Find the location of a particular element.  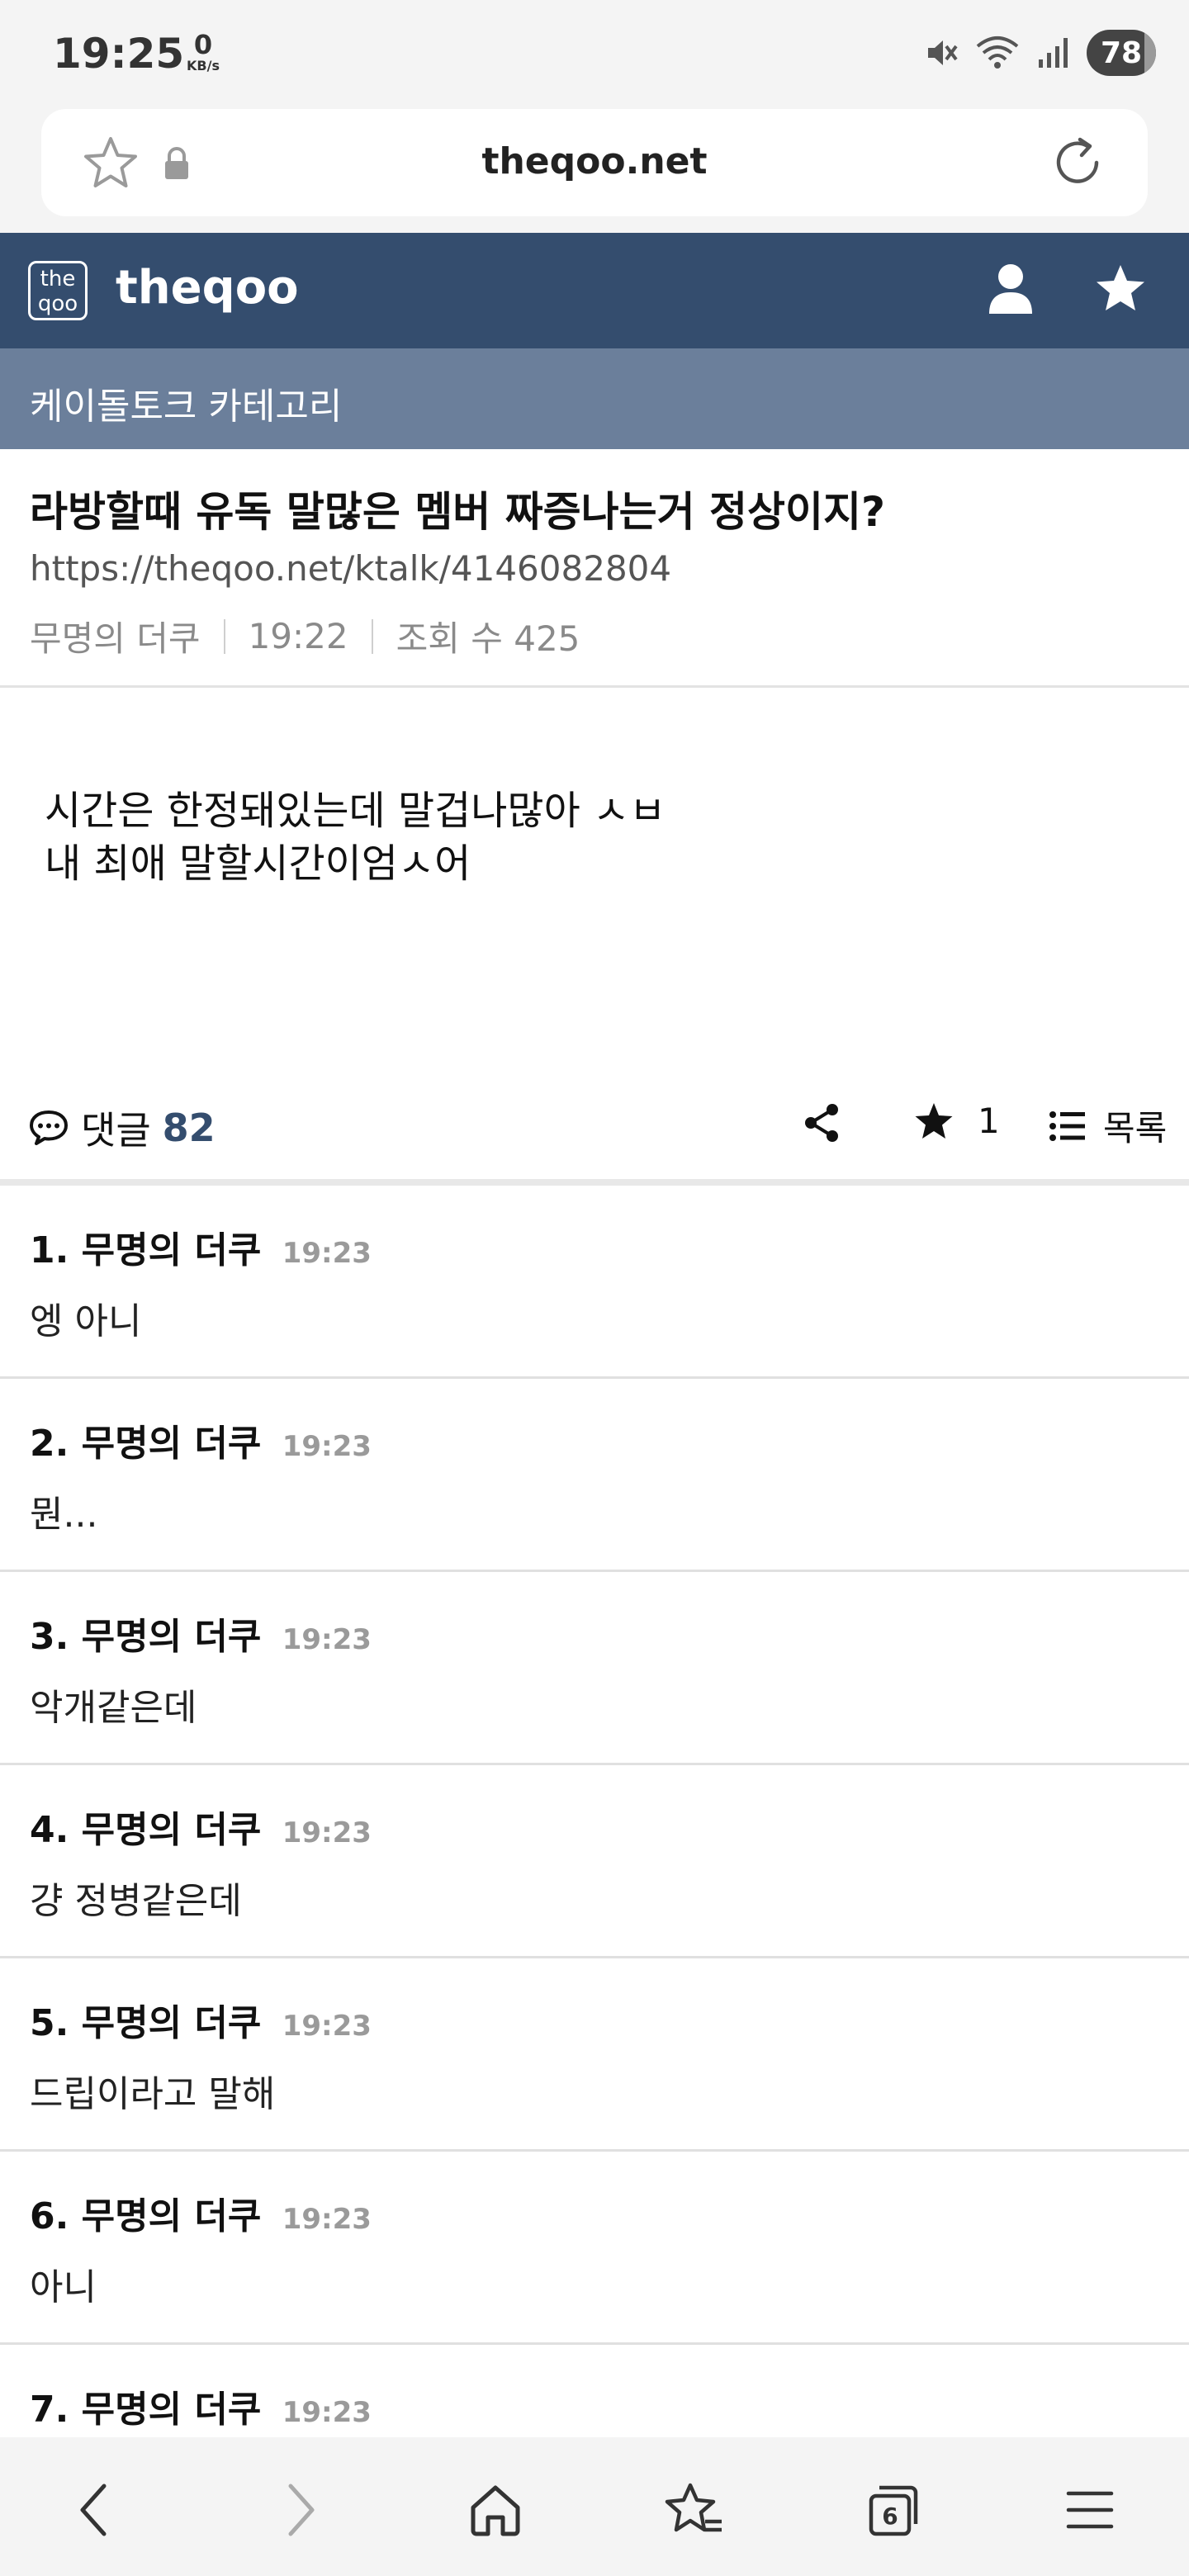

favorite-count: 1 is located at coordinates (989, 1121).